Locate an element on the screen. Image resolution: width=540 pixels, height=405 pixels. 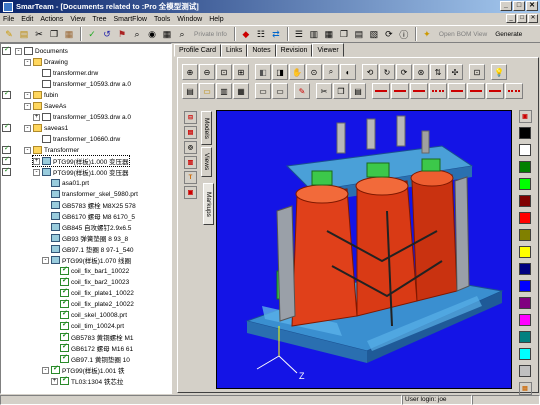
iso-view-icon: ◧ is located at coordinates (263, 72).